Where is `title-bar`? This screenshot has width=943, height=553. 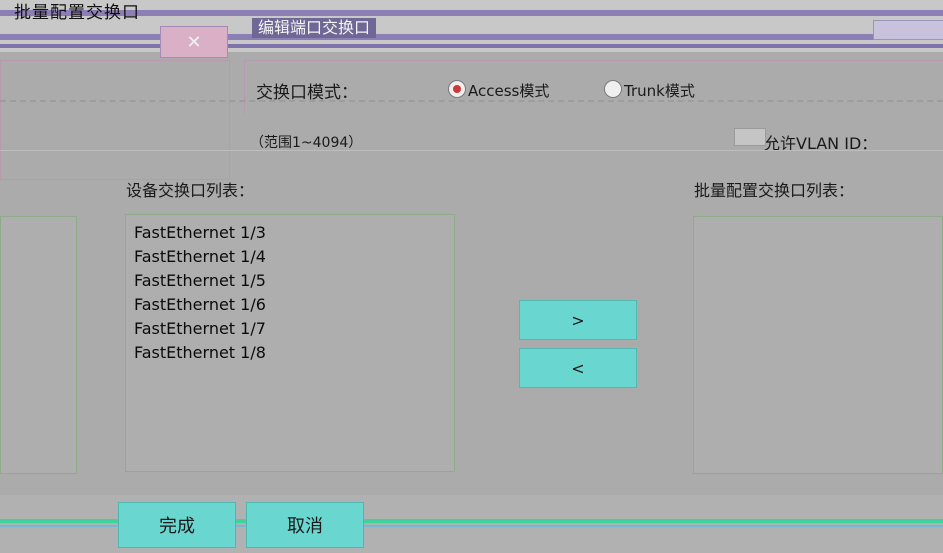 title-bar is located at coordinates (471, 26).